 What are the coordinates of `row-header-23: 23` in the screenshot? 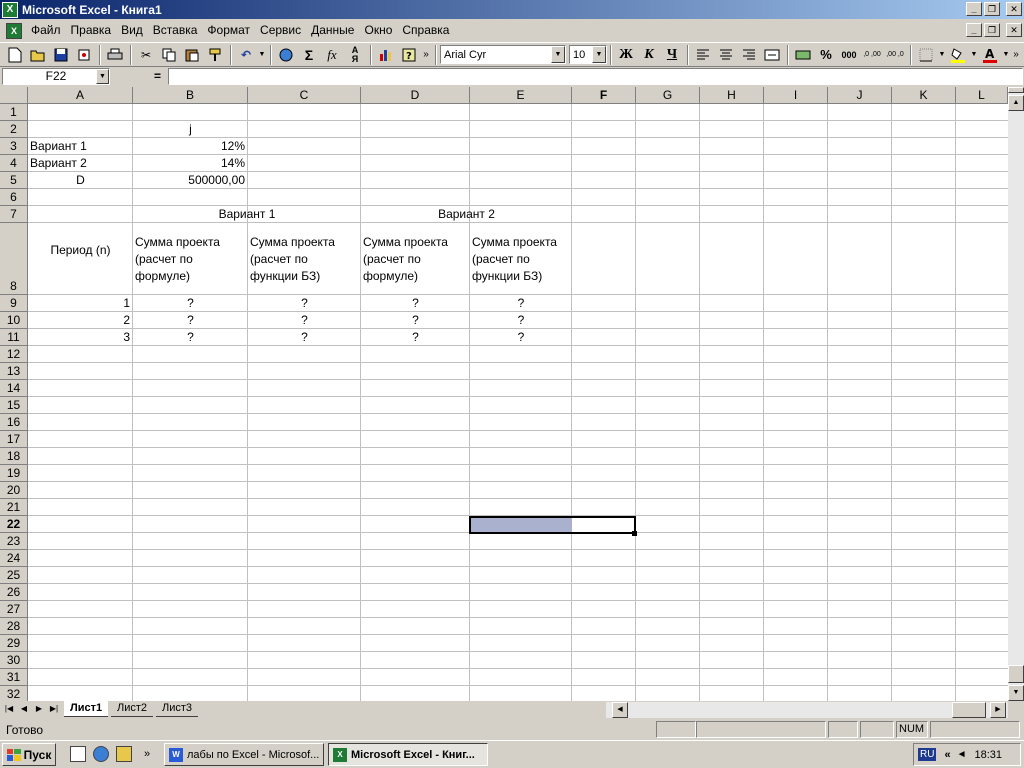 It's located at (14, 541).